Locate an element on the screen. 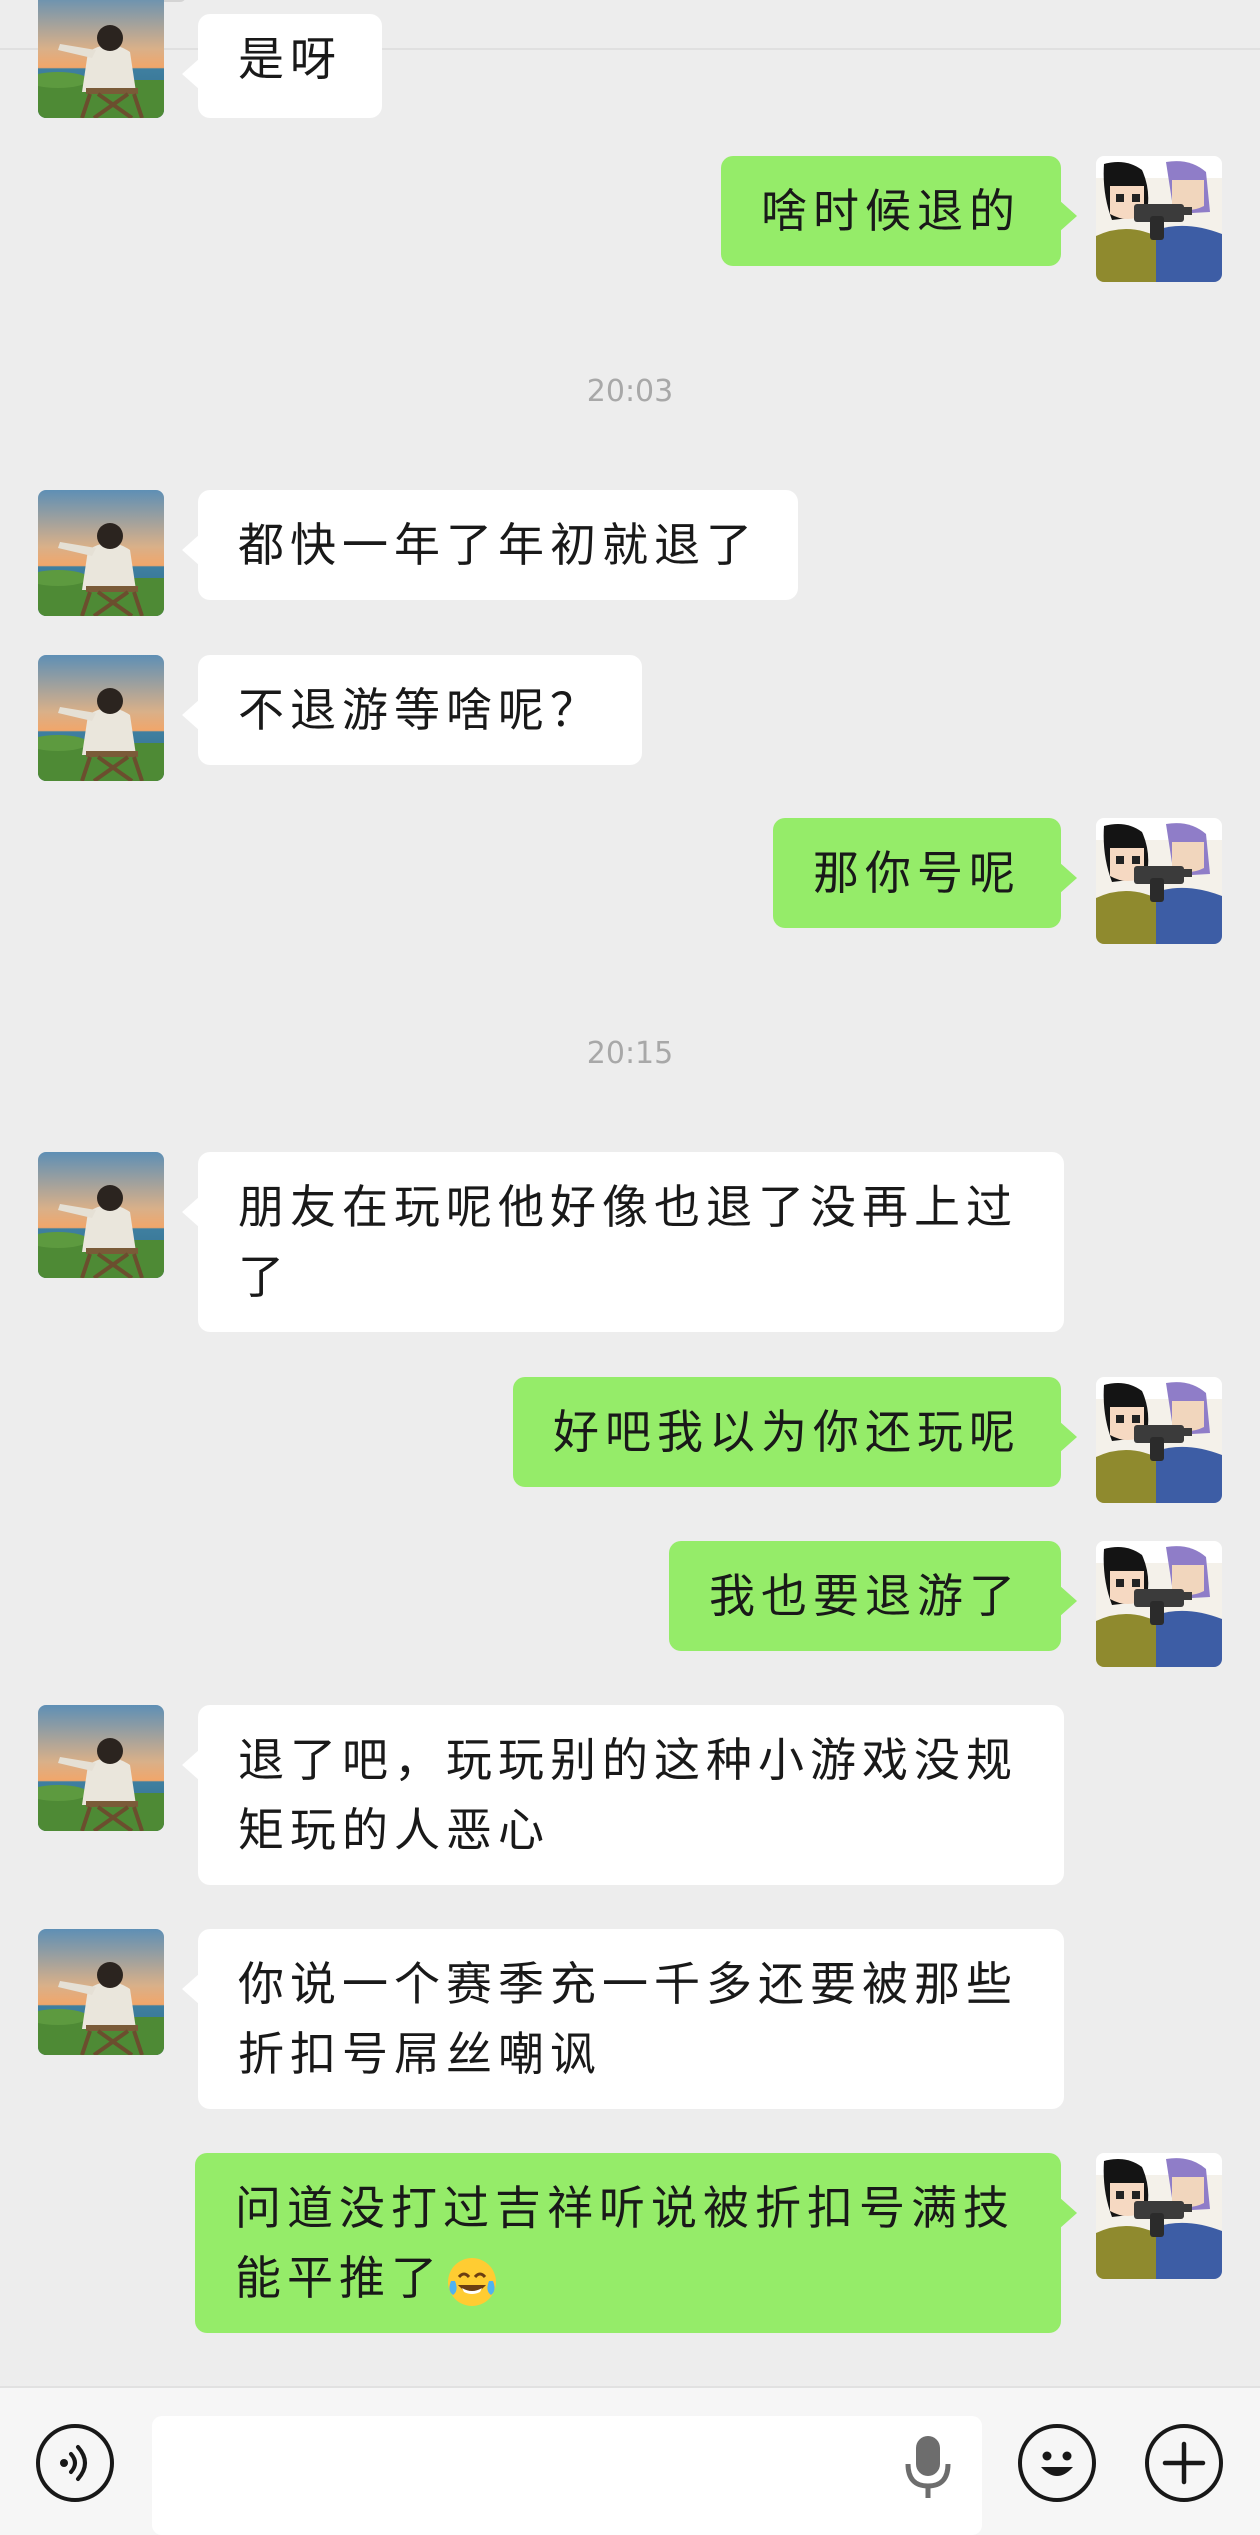 This screenshot has height=2535, width=1260. message-bubble-friend: 是呀 is located at coordinates (282, 66).